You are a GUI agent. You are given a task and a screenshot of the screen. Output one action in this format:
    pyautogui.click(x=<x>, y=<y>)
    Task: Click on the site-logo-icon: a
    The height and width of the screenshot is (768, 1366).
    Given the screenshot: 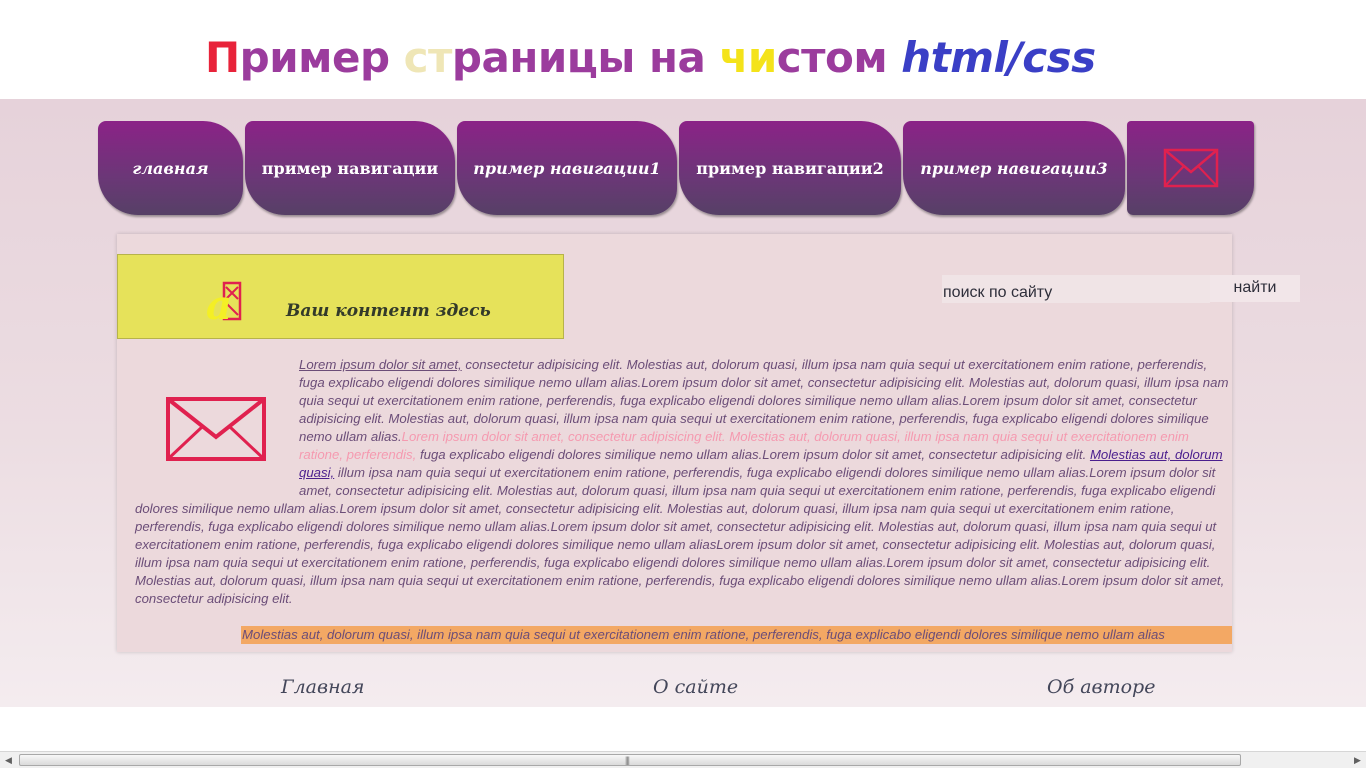 What is the action you would take?
    pyautogui.click(x=224, y=303)
    